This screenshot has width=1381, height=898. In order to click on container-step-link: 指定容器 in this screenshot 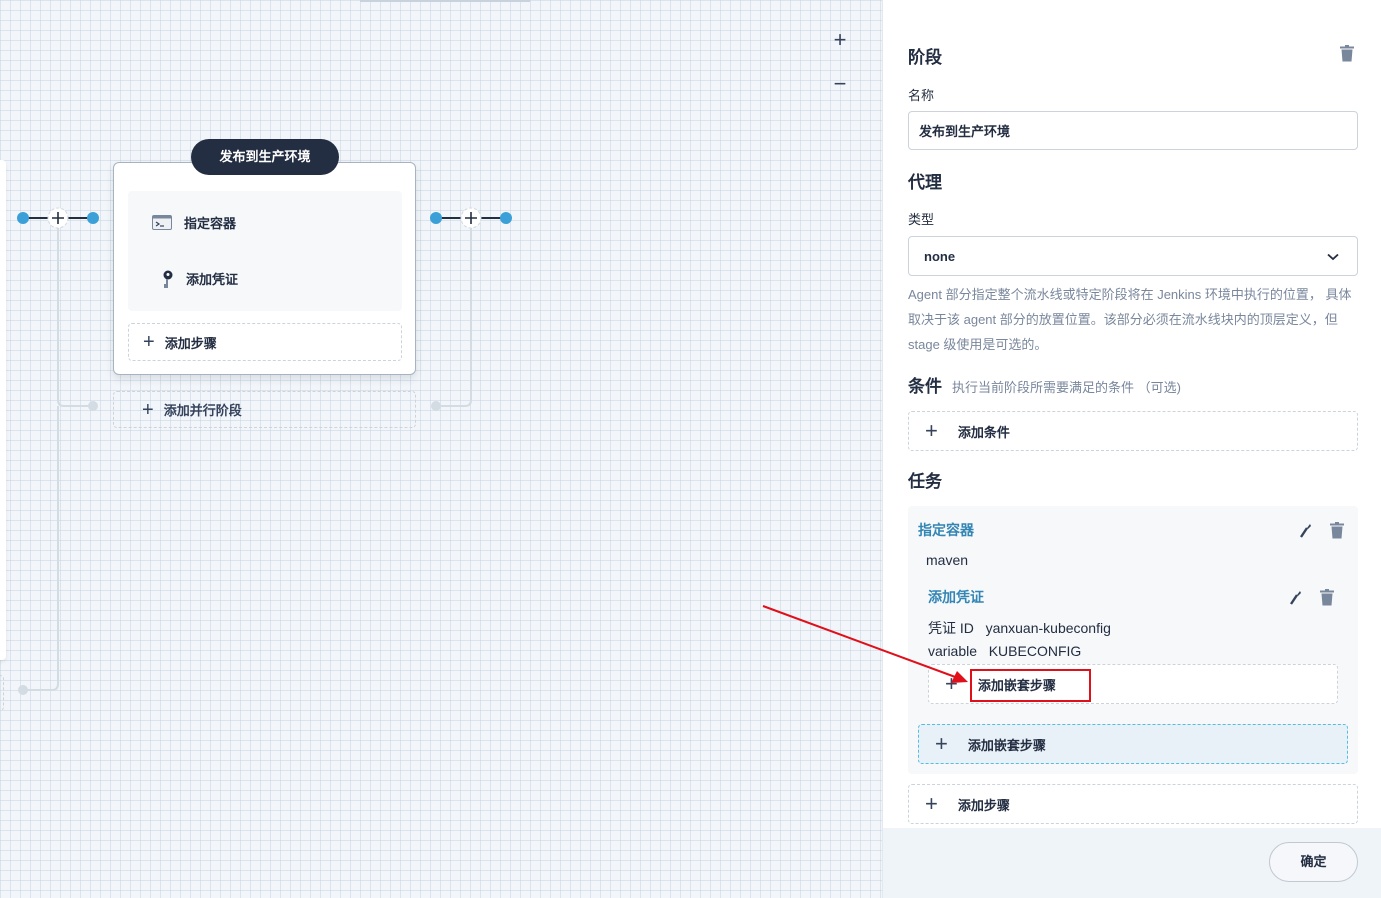, I will do `click(946, 530)`.